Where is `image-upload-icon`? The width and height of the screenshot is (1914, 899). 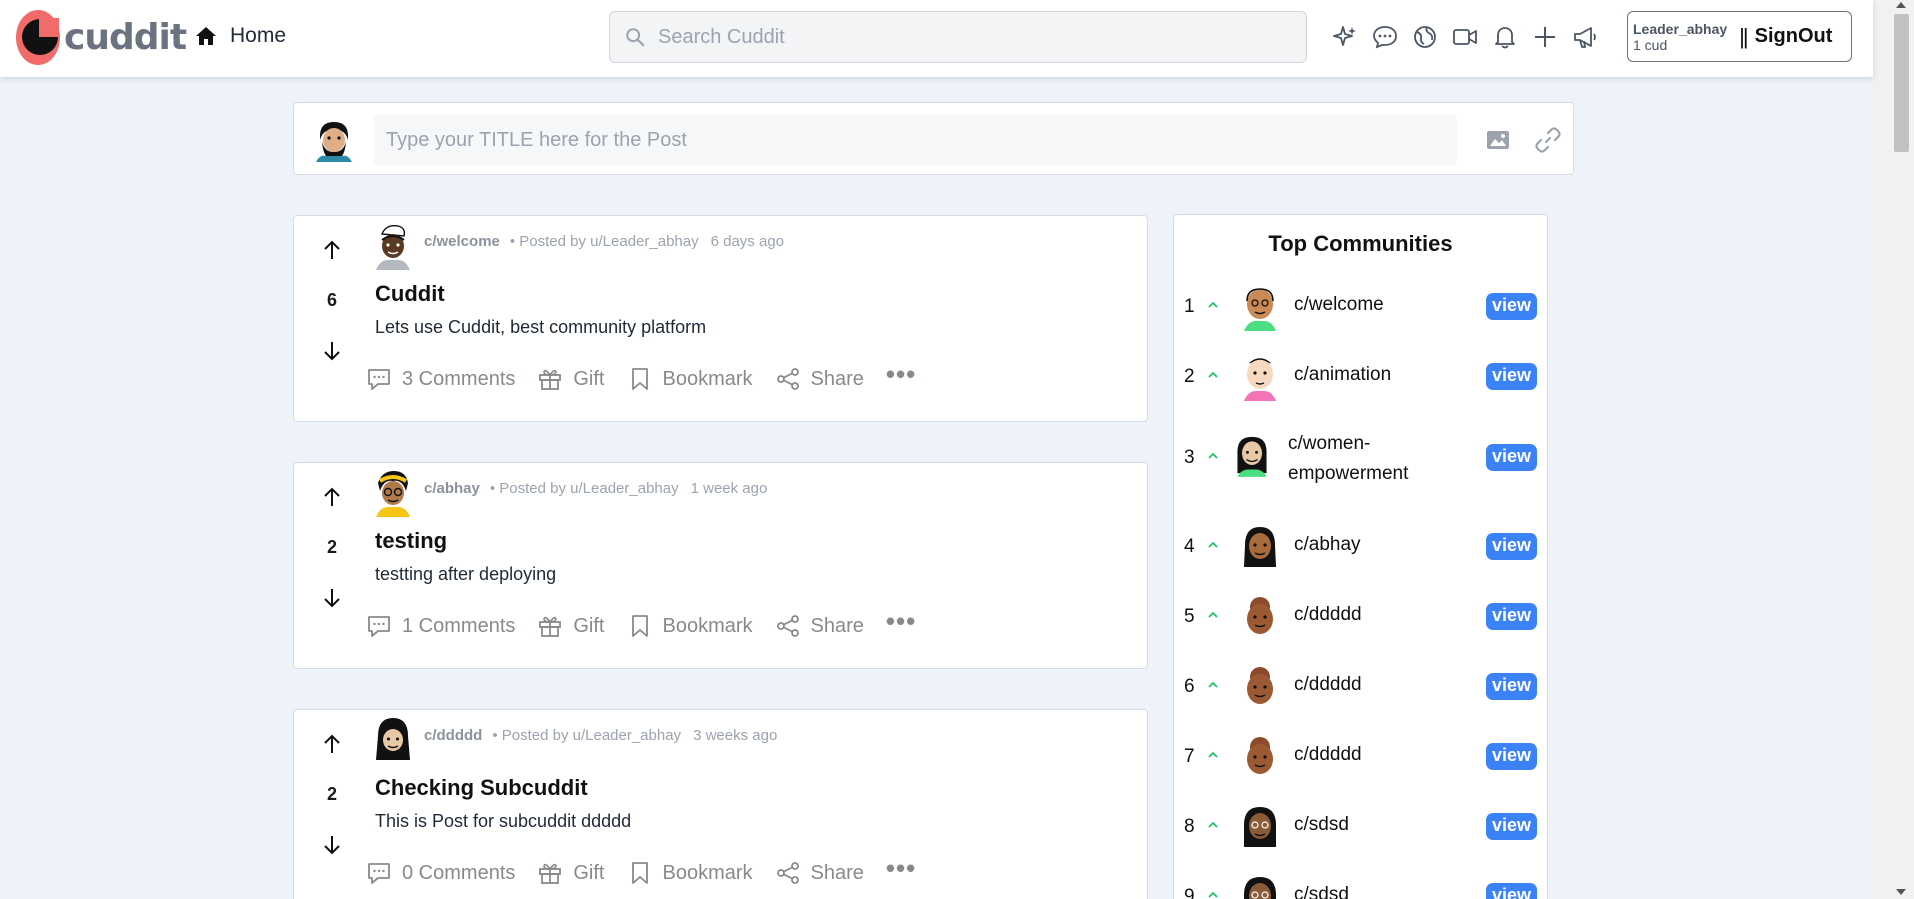 image-upload-icon is located at coordinates (1498, 140).